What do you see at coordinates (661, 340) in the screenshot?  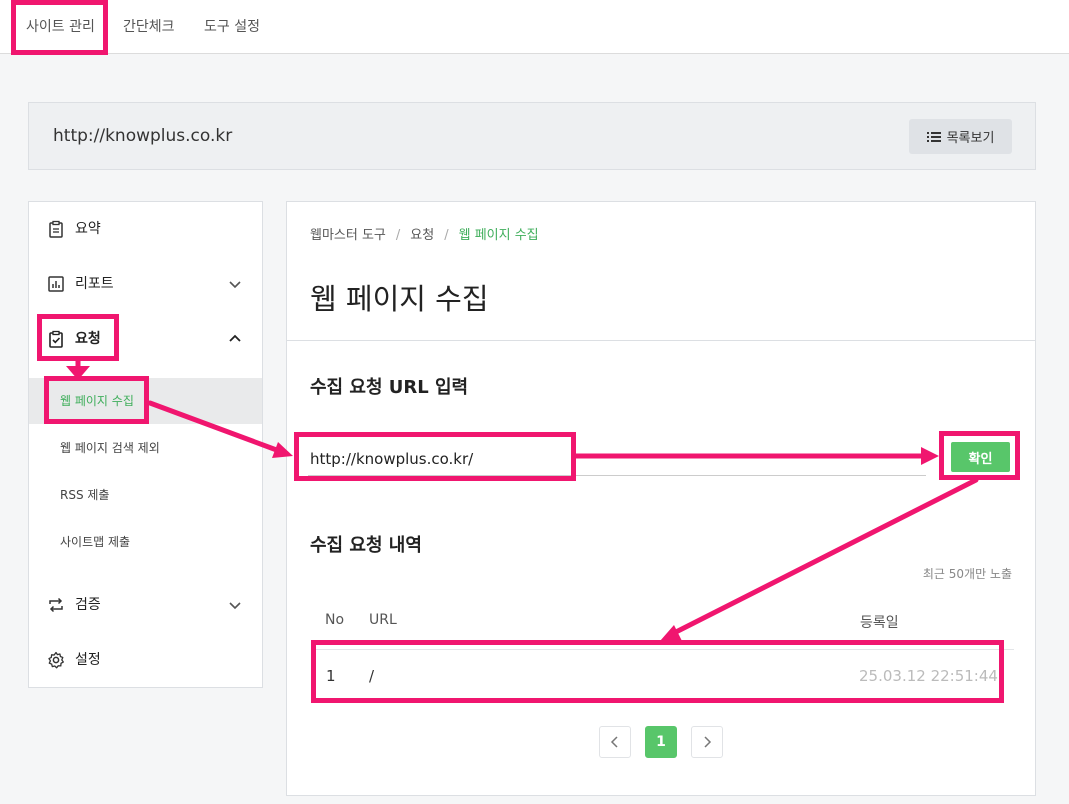 I see `divider` at bounding box center [661, 340].